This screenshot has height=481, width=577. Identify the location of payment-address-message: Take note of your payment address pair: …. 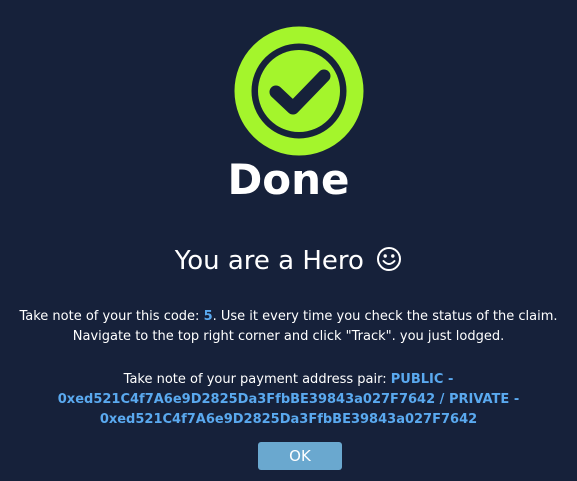
(288, 400).